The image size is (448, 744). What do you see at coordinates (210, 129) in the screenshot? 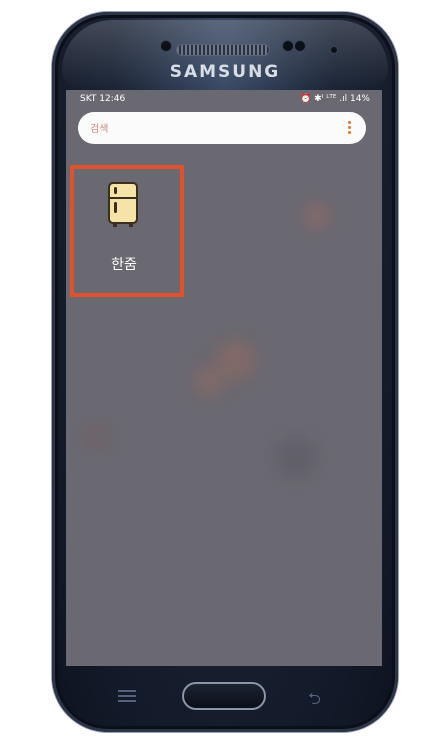
I see `search-input` at bounding box center [210, 129].